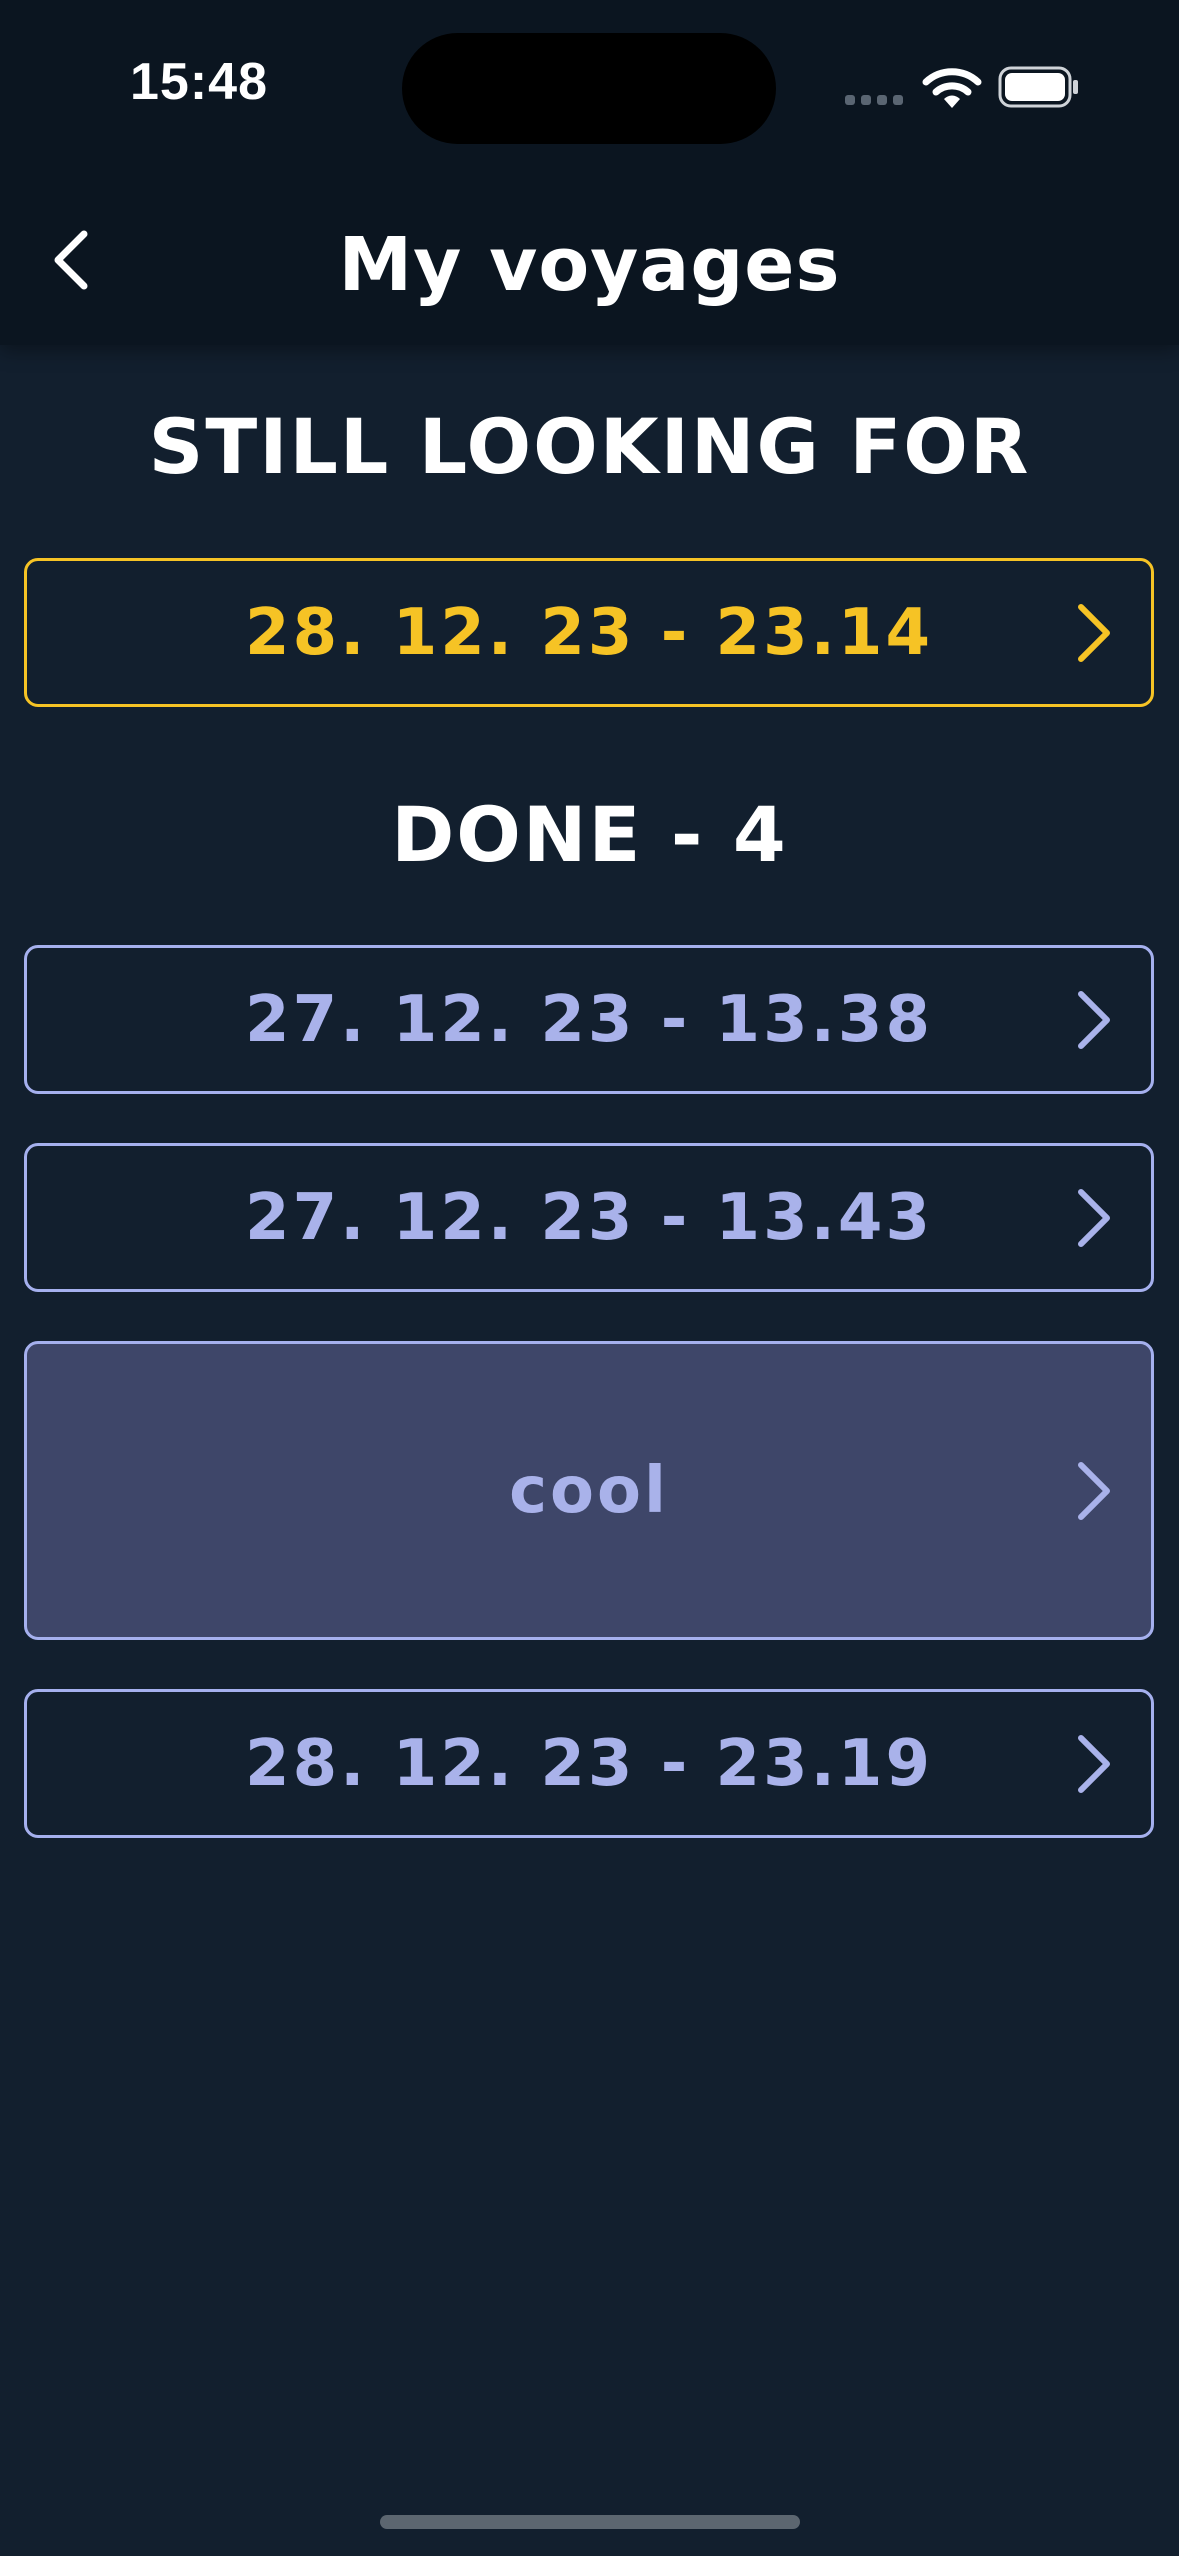  What do you see at coordinates (952, 88) in the screenshot?
I see `wifi-icon` at bounding box center [952, 88].